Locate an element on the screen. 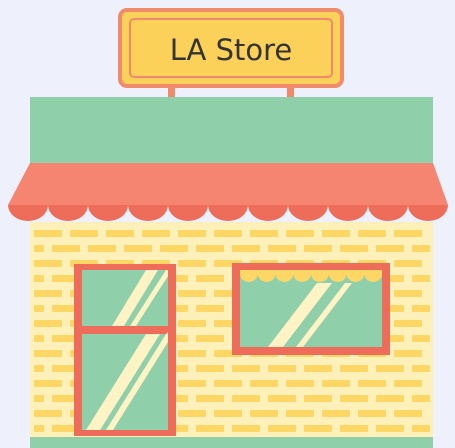  door is located at coordinates (125, 350).